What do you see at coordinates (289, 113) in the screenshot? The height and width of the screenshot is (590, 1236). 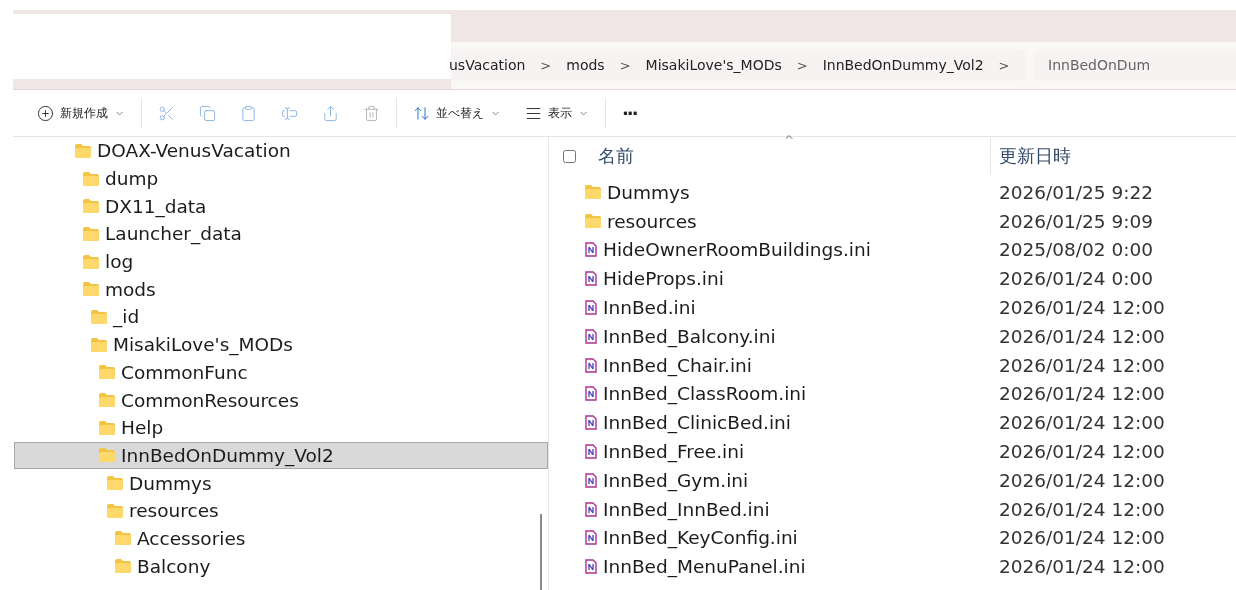 I see `rename-icon` at bounding box center [289, 113].